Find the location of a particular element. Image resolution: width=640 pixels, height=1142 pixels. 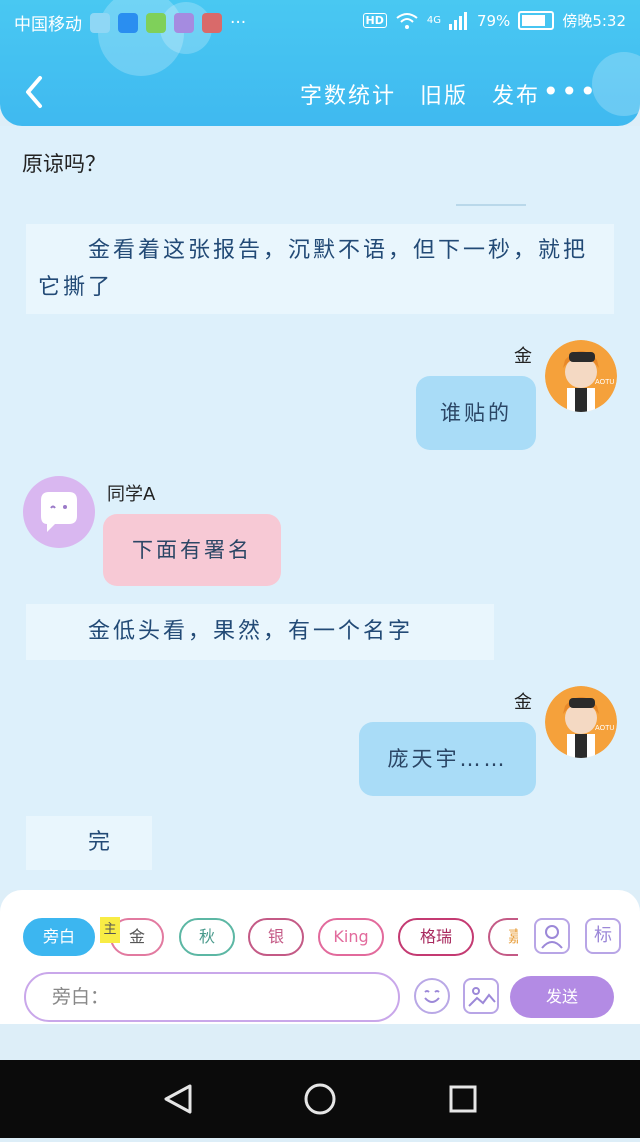

old-version-button: 旧版 is located at coordinates (444, 94).